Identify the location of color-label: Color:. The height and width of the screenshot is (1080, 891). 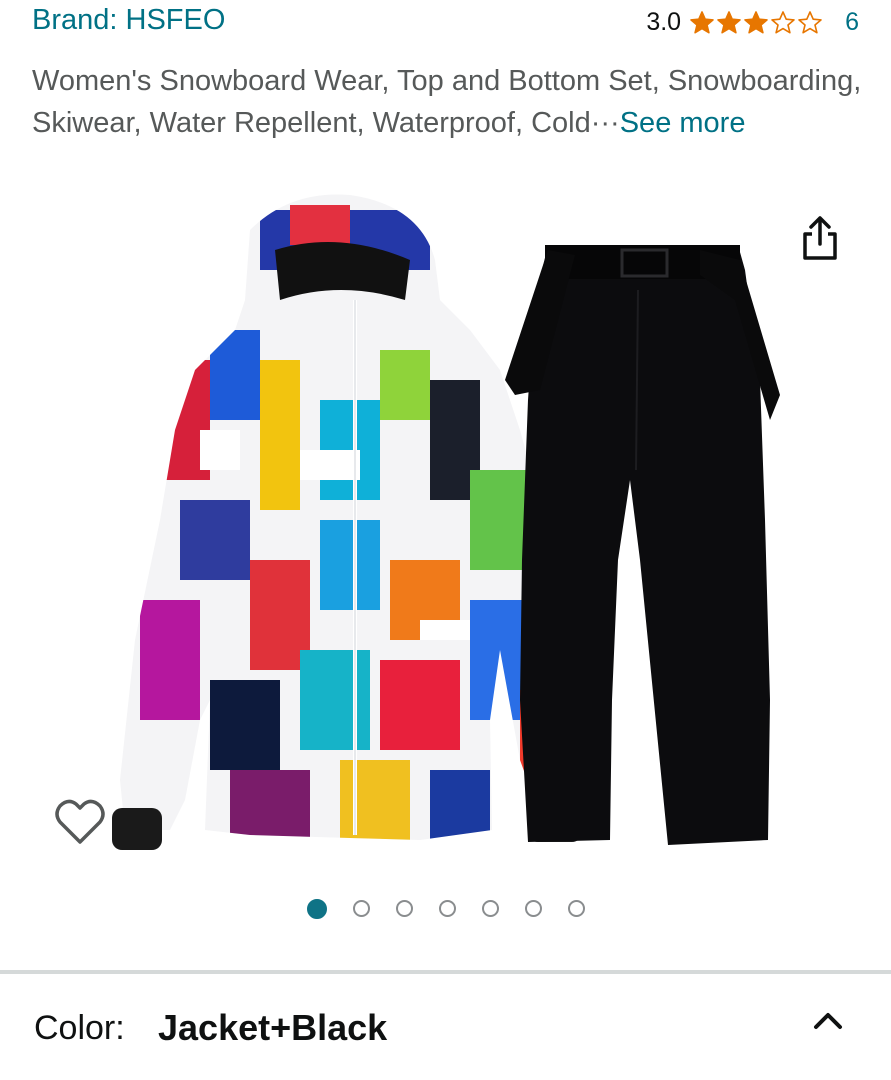
(79, 1028).